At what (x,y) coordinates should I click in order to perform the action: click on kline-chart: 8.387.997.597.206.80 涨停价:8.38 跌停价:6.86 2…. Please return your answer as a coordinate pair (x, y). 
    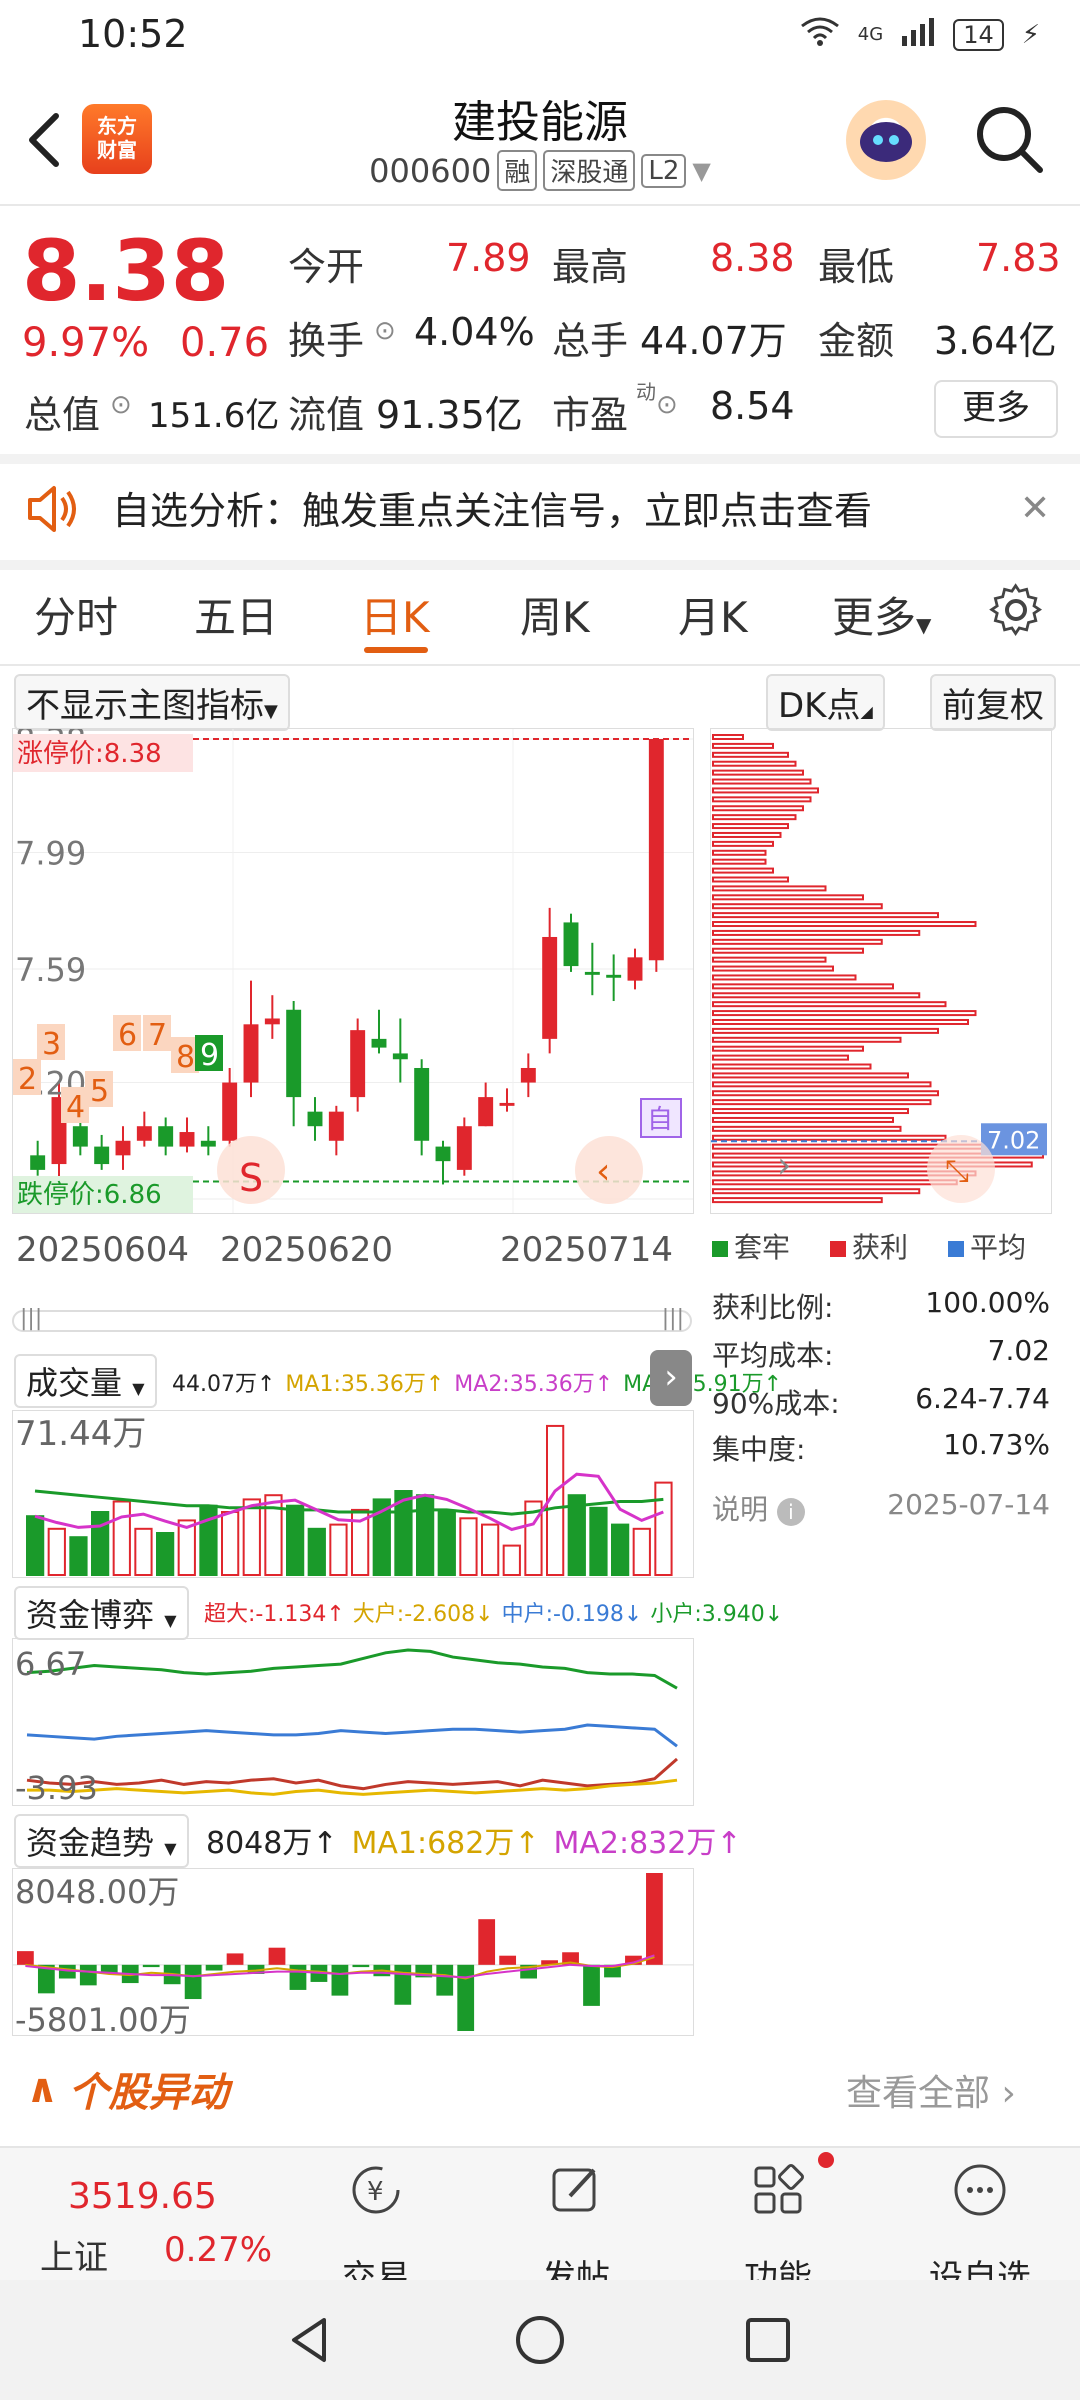
    Looking at the image, I should click on (353, 971).